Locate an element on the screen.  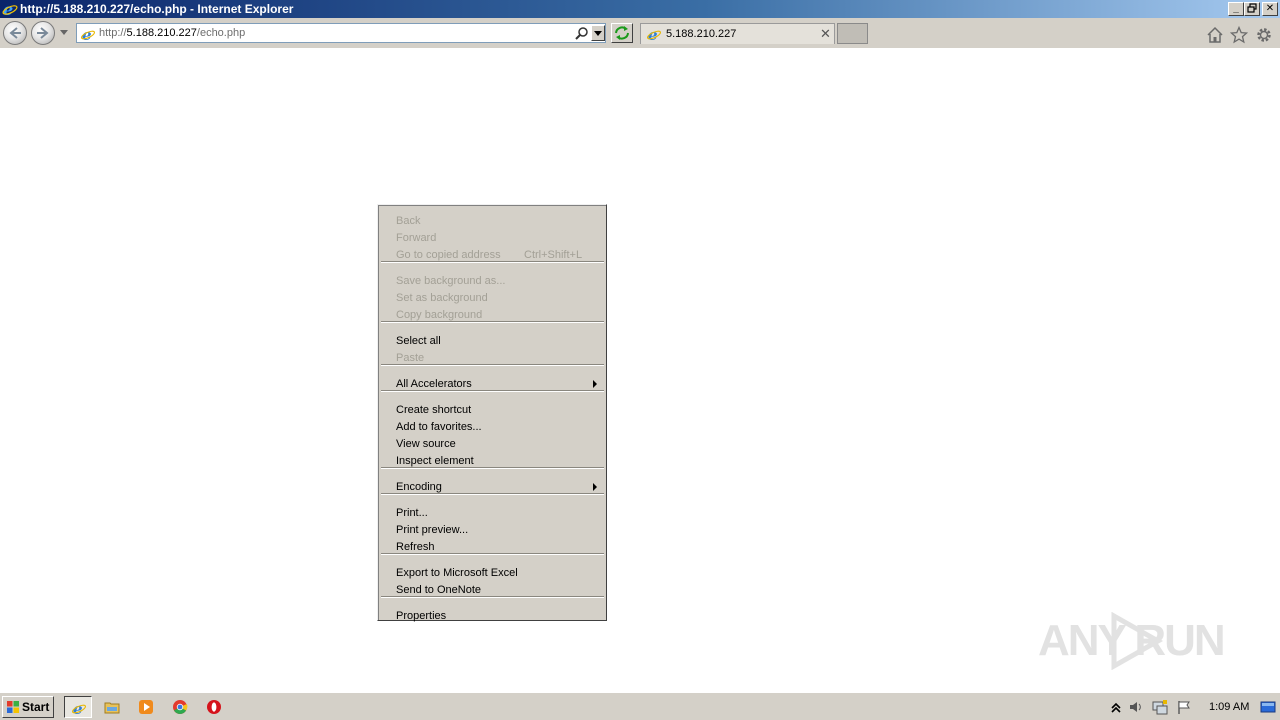
menu-item-back: Back is located at coordinates (492, 221).